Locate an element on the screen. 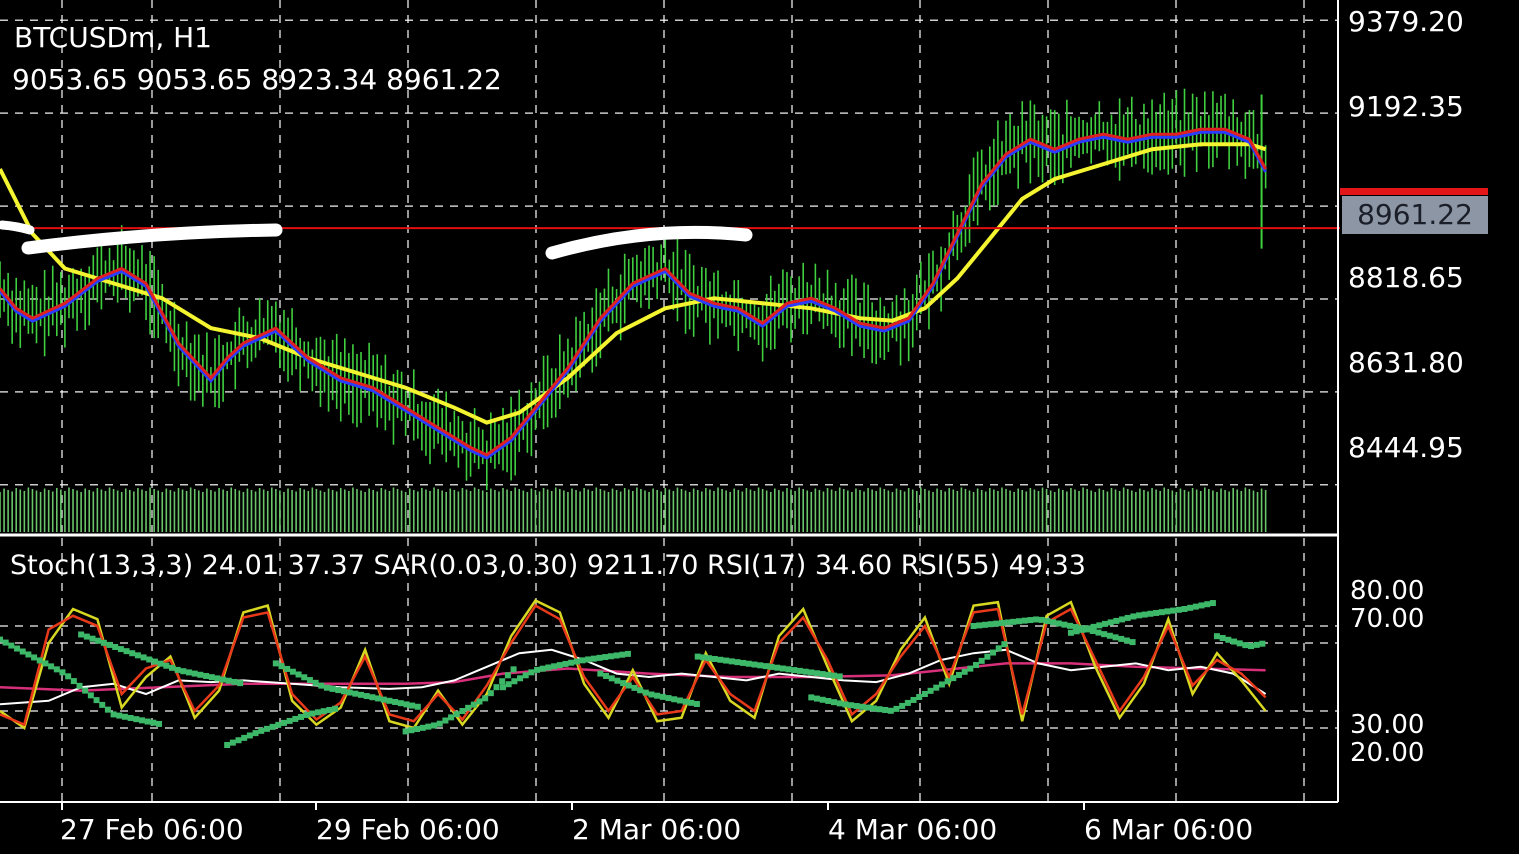 This screenshot has height=854, width=1519. price-label: 8631.80 is located at coordinates (1406, 362).